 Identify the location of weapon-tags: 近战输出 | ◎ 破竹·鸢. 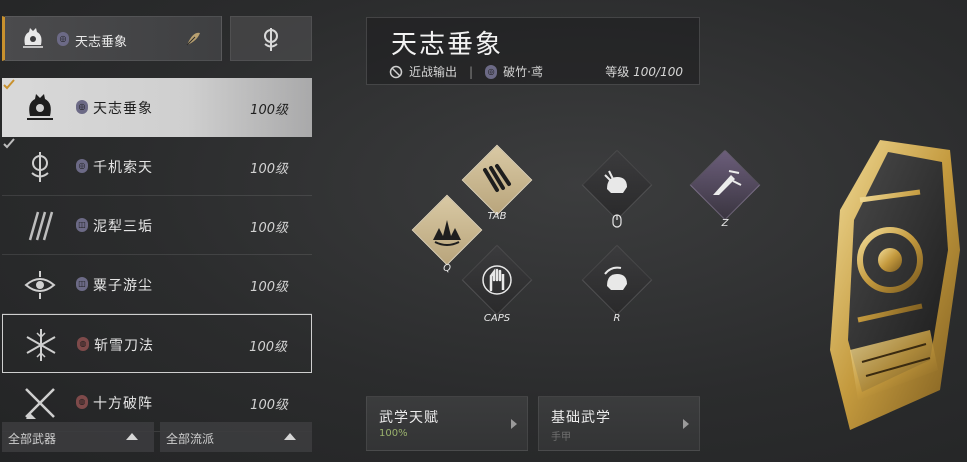
(466, 71).